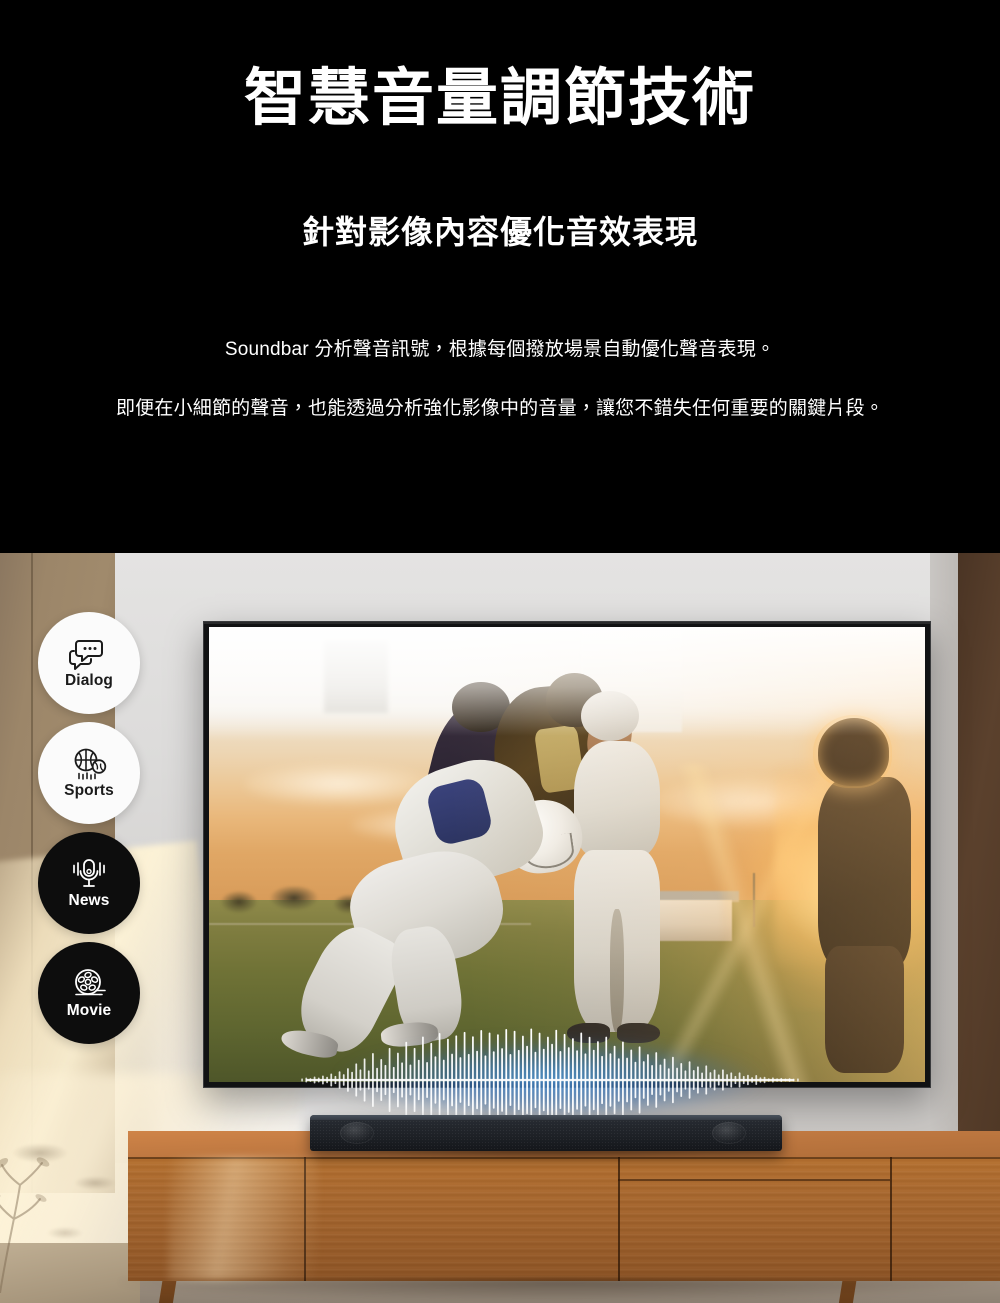  Describe the element at coordinates (617, 970) in the screenshot. I see `player-leg-gap` at that location.